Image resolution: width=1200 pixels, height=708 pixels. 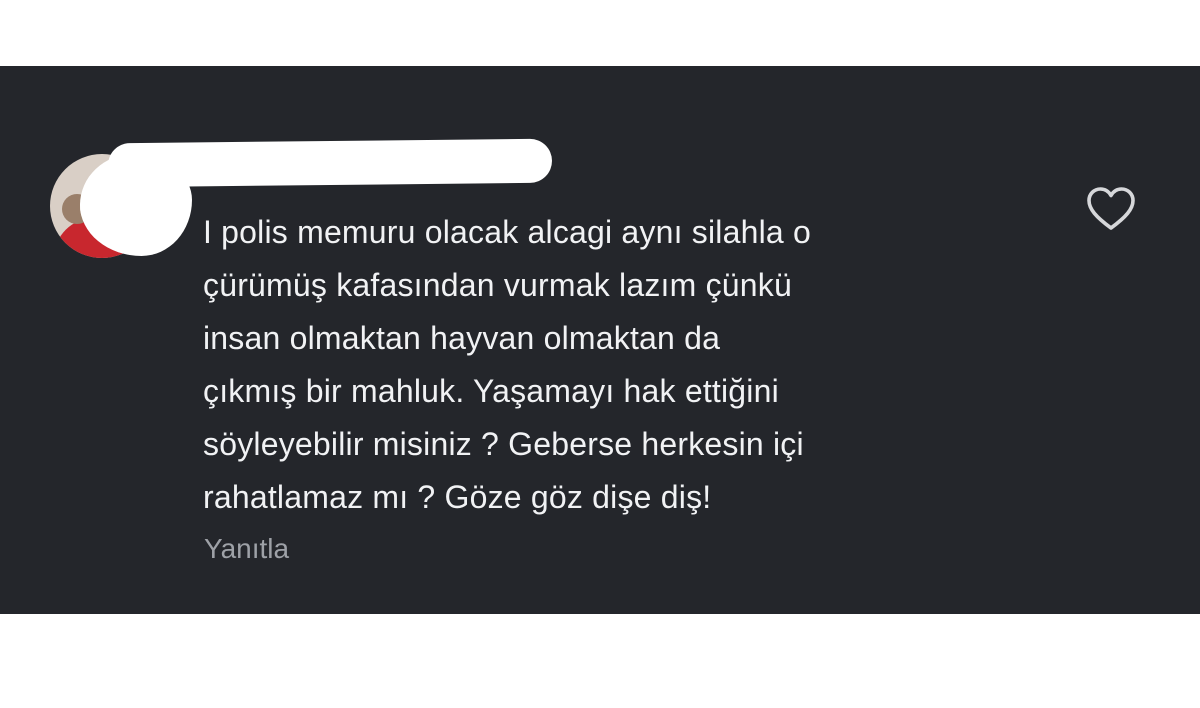 I want to click on heart-outline-icon, so click(x=1111, y=208).